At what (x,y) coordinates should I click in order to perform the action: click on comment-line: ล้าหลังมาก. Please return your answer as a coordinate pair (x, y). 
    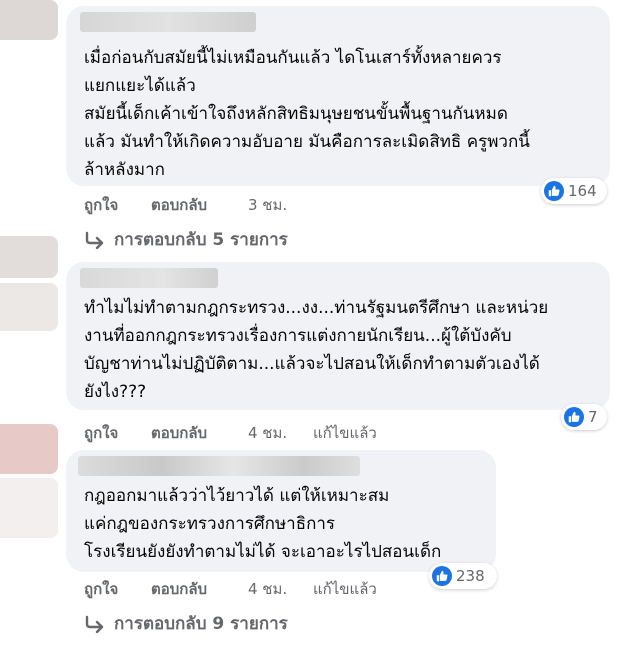
    Looking at the image, I should click on (124, 170).